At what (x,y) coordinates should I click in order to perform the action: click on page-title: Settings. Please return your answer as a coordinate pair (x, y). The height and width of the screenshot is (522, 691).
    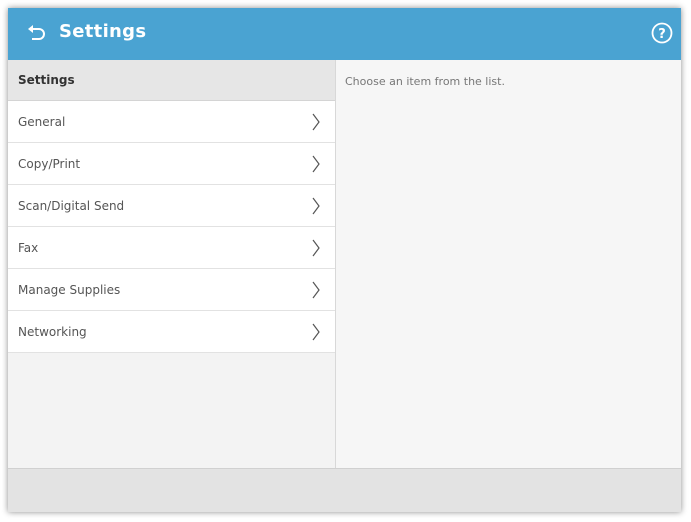
    Looking at the image, I should click on (103, 31).